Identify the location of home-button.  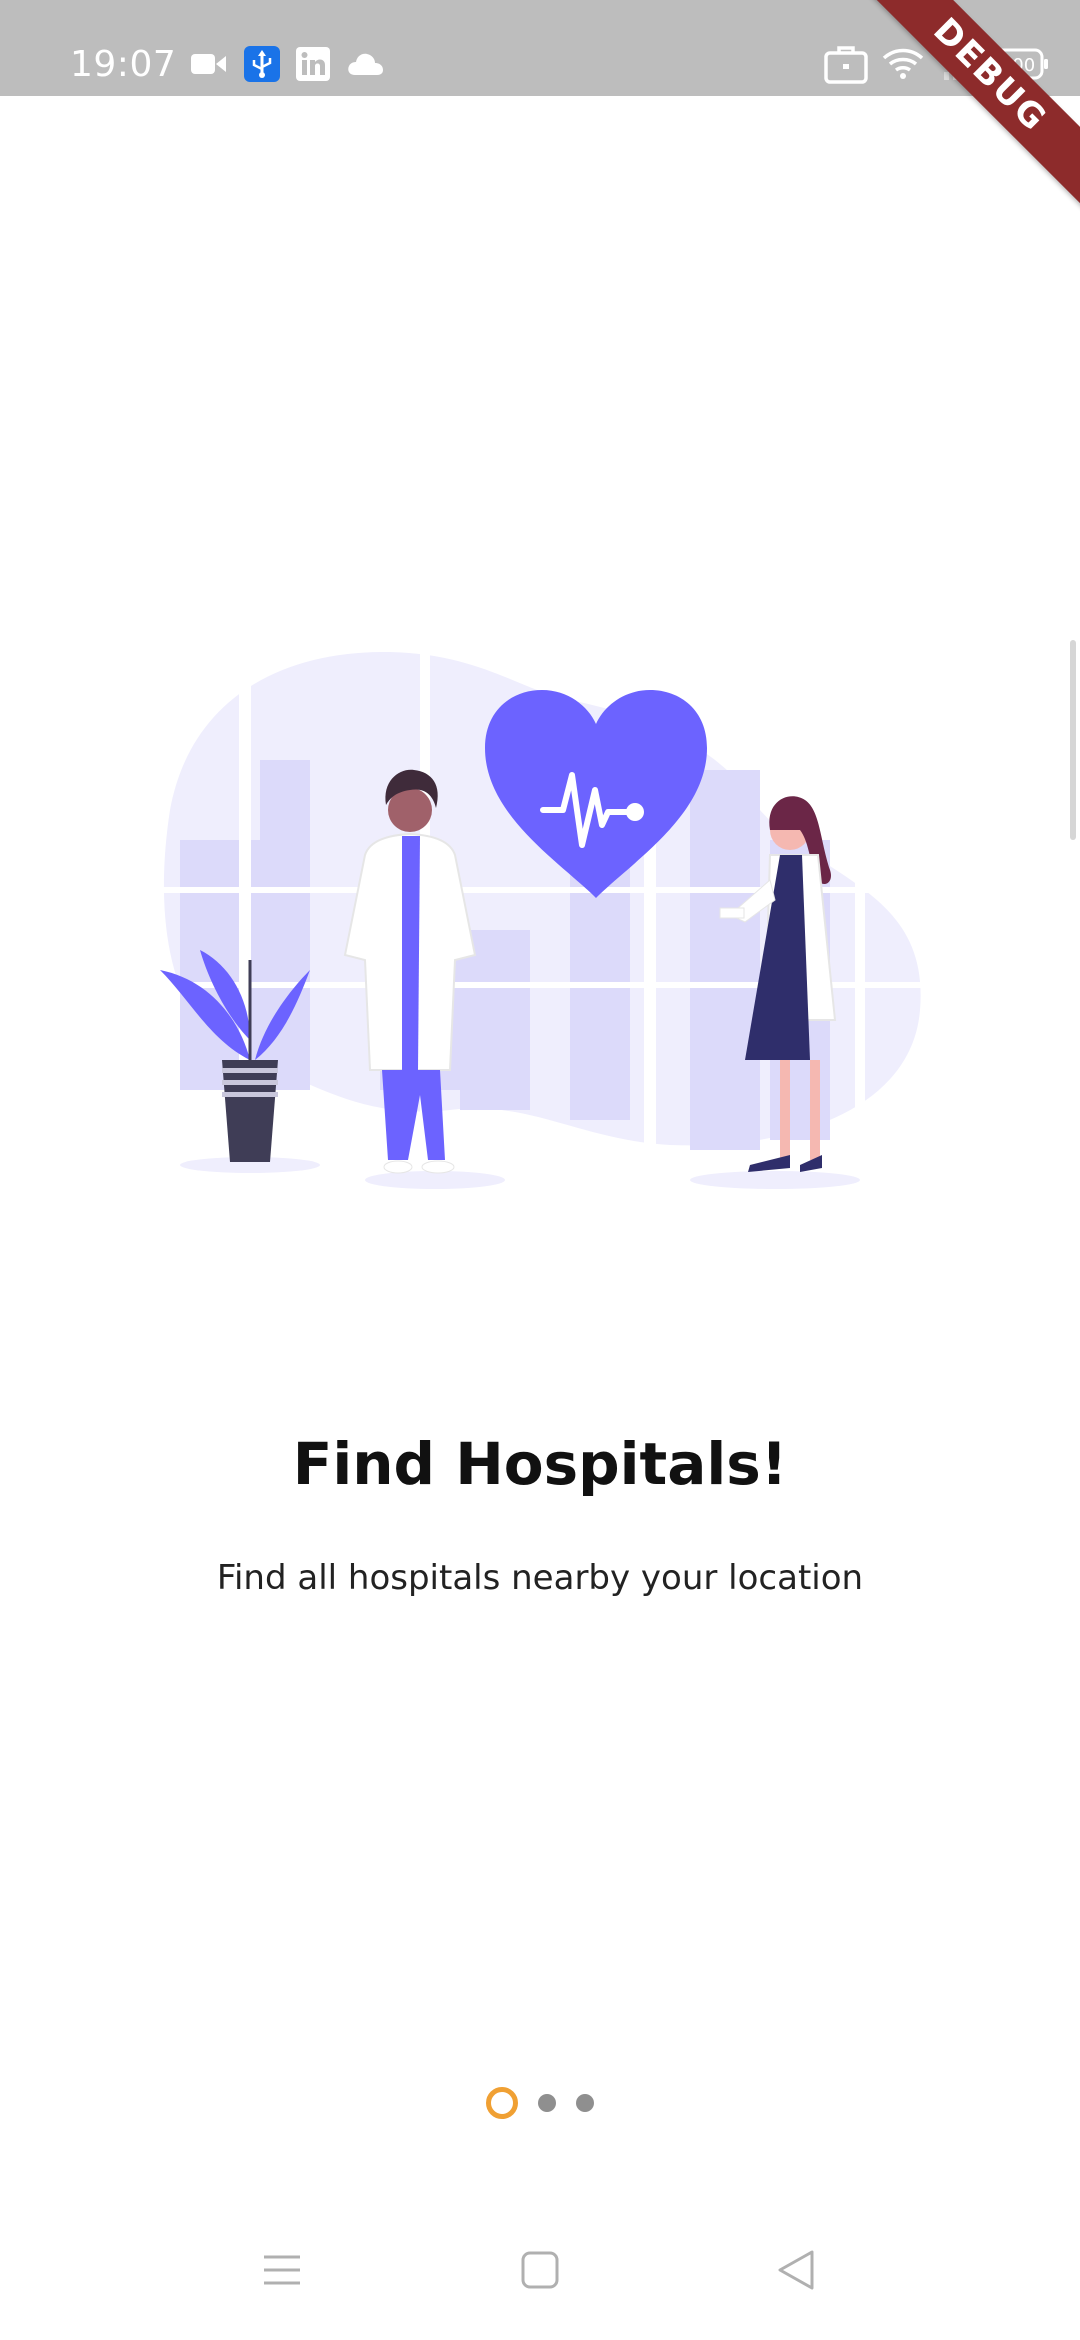
(540, 2272).